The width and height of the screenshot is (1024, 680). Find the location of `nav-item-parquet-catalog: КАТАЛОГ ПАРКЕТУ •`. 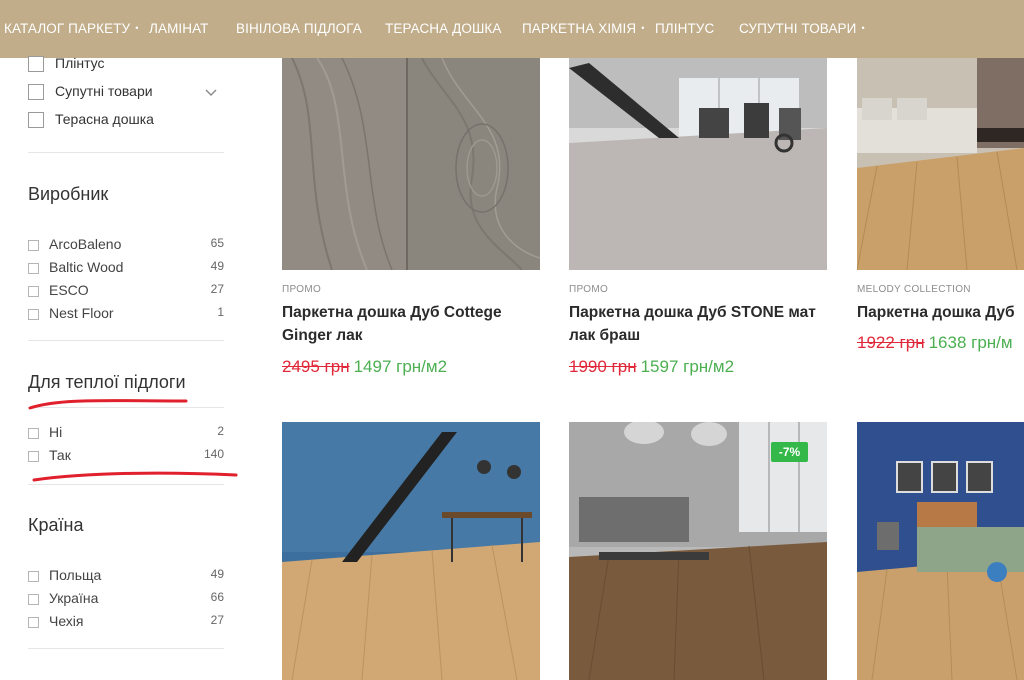

nav-item-parquet-catalog: КАТАЛОГ ПАРКЕТУ • is located at coordinates (71, 28).